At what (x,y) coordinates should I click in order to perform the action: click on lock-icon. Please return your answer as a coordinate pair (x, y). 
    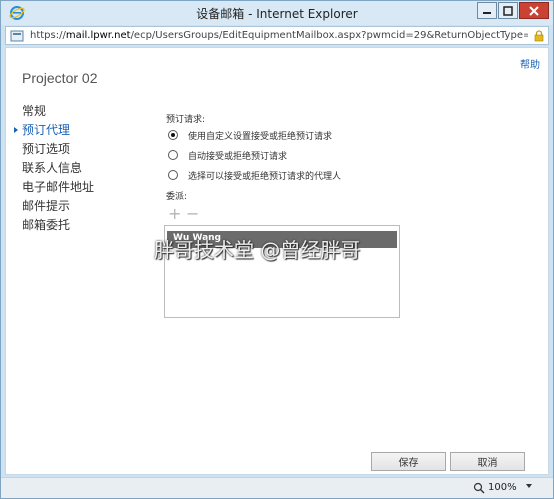
    Looking at the image, I should click on (539, 36).